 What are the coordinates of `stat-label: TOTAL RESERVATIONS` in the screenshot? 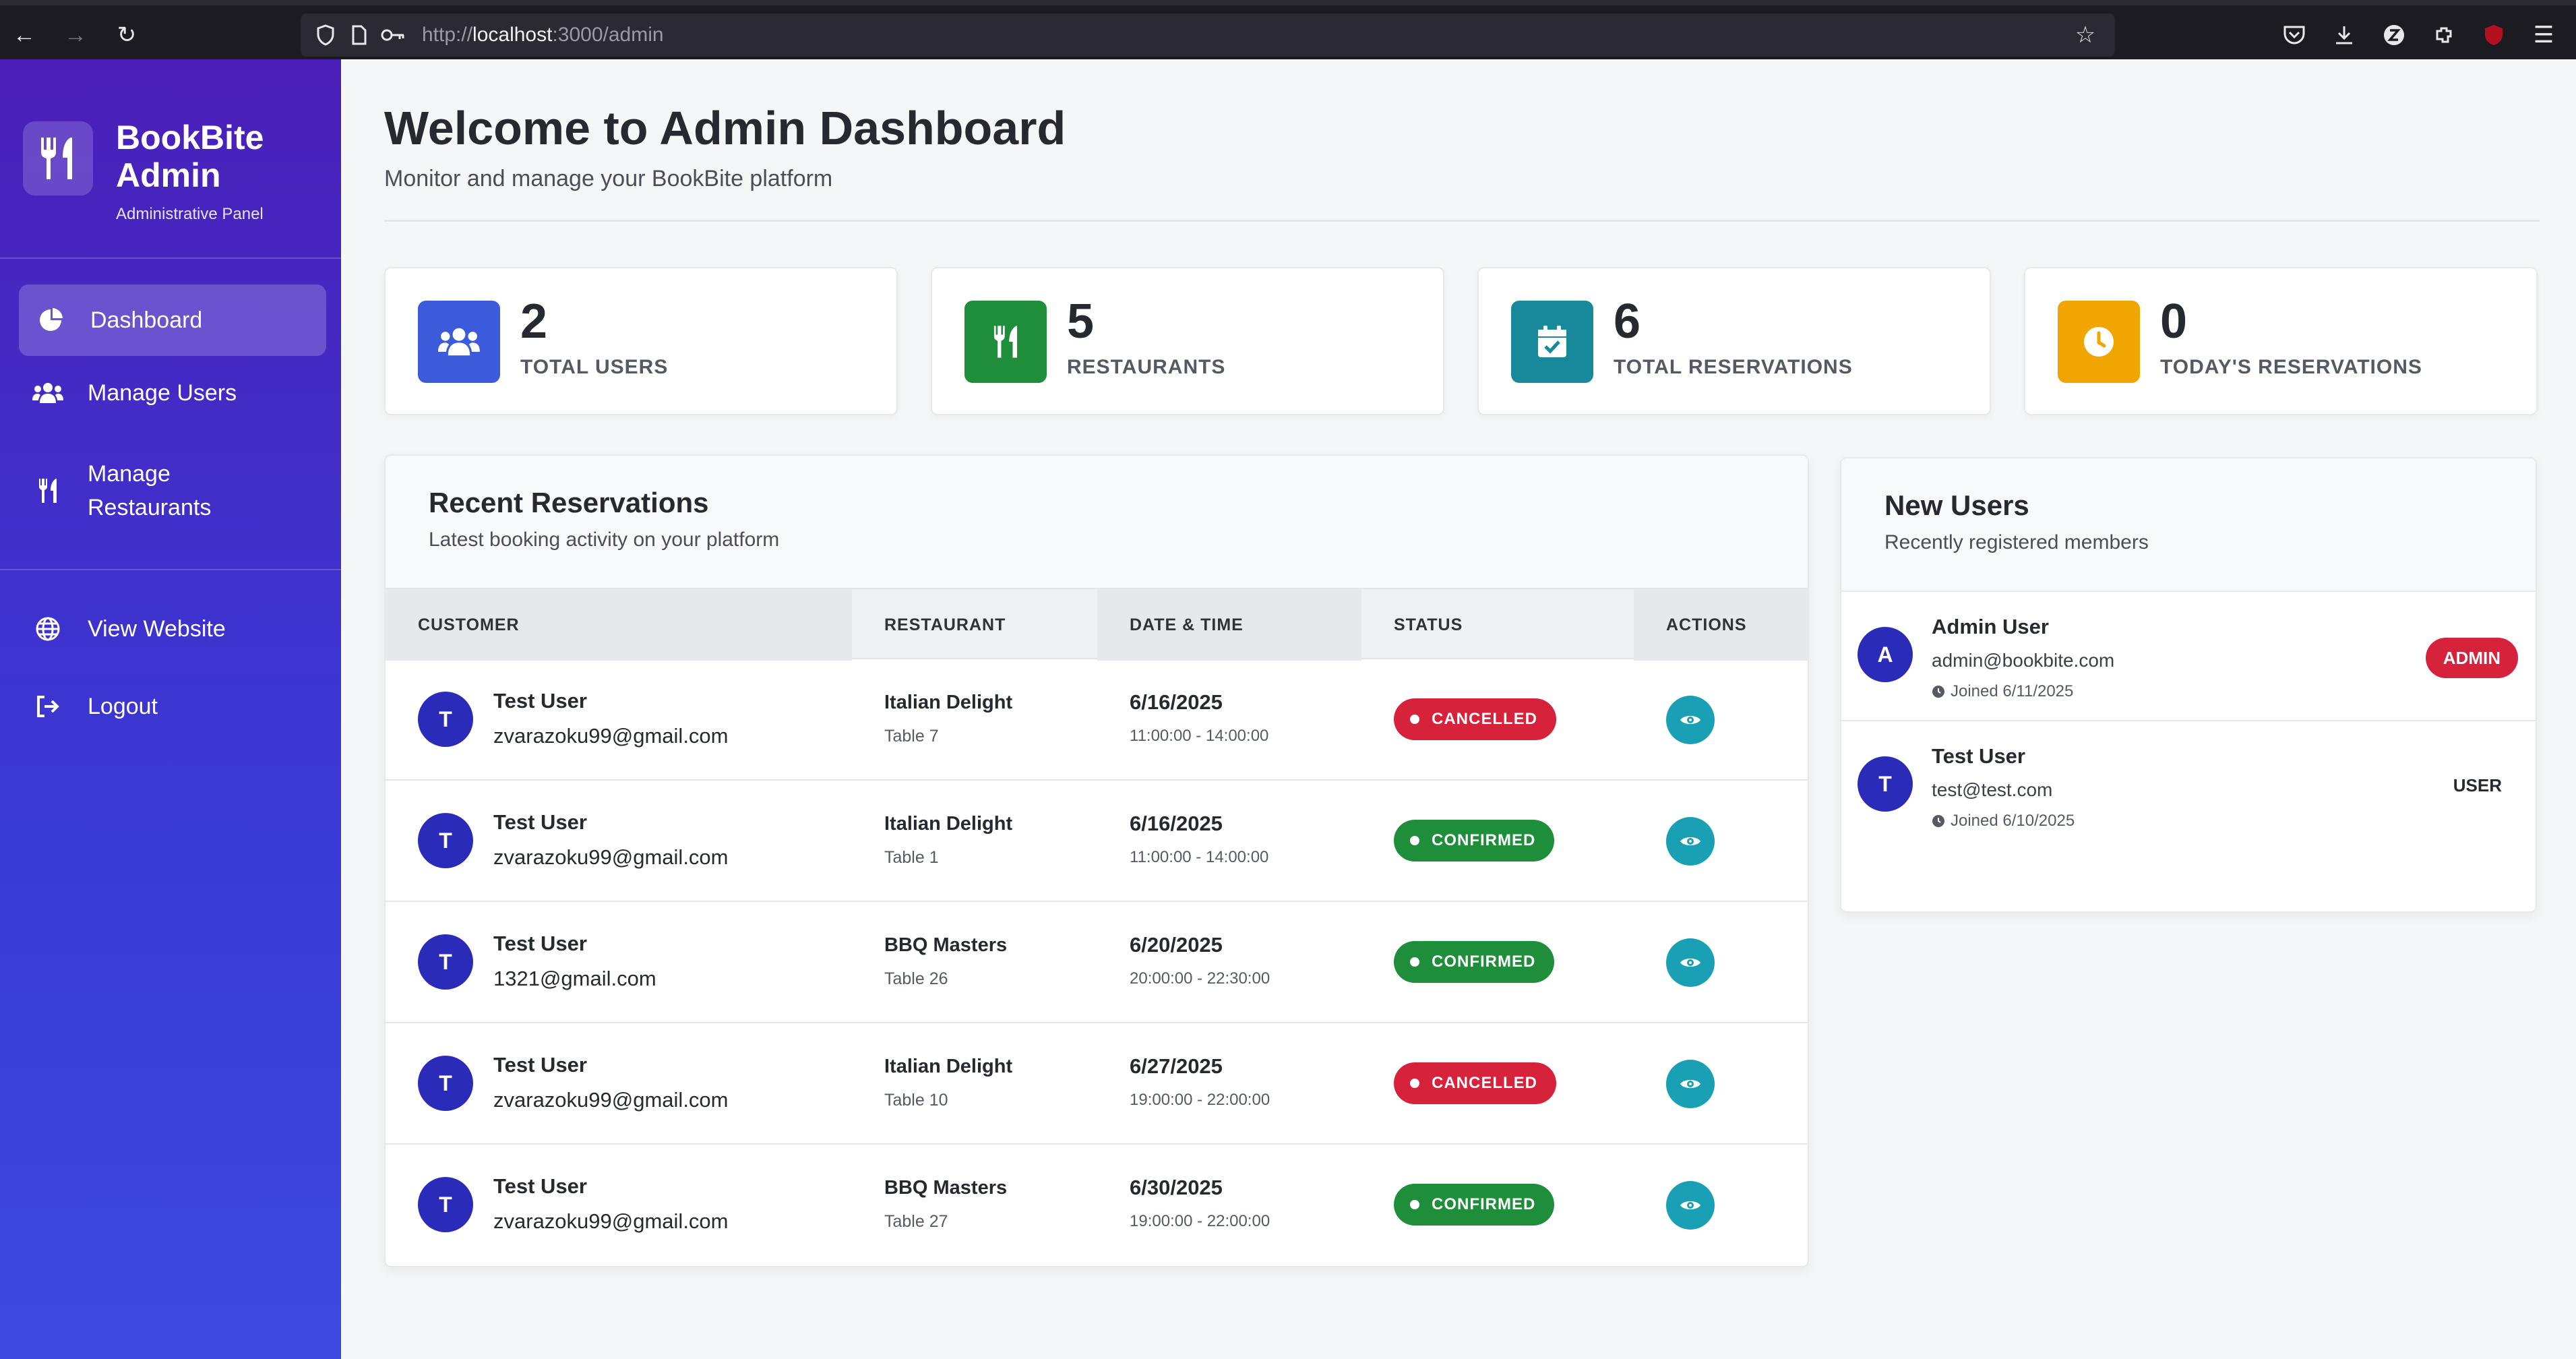 It's located at (1734, 367).